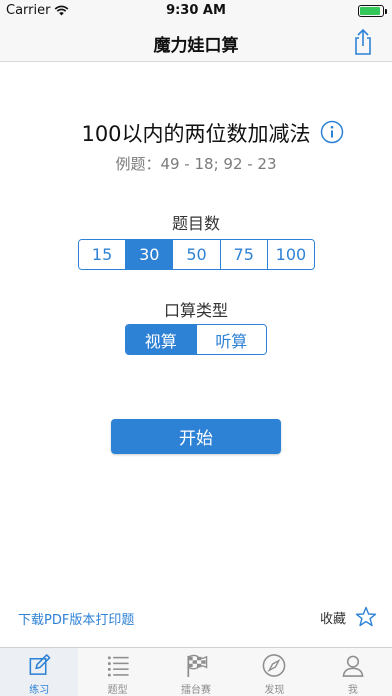 The image size is (392, 696). What do you see at coordinates (161, 339) in the screenshot?
I see `calculation-type-option-视算: 视算` at bounding box center [161, 339].